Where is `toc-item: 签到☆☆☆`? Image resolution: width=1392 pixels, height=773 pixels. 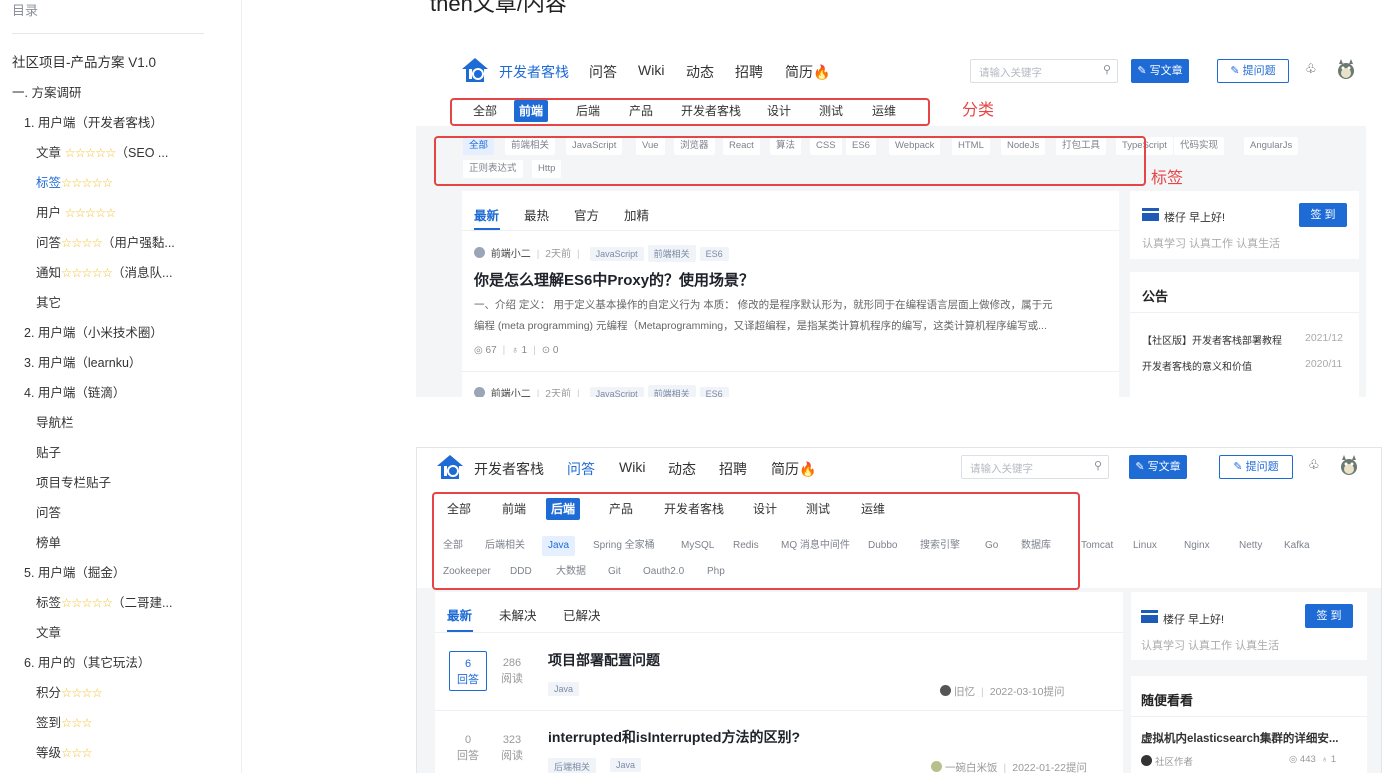 toc-item: 签到☆☆☆ is located at coordinates (64, 723).